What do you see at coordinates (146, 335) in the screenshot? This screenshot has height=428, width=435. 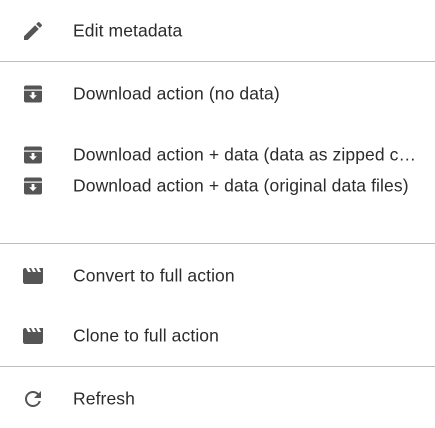 I see `menu-item-label: Clone to full action` at bounding box center [146, 335].